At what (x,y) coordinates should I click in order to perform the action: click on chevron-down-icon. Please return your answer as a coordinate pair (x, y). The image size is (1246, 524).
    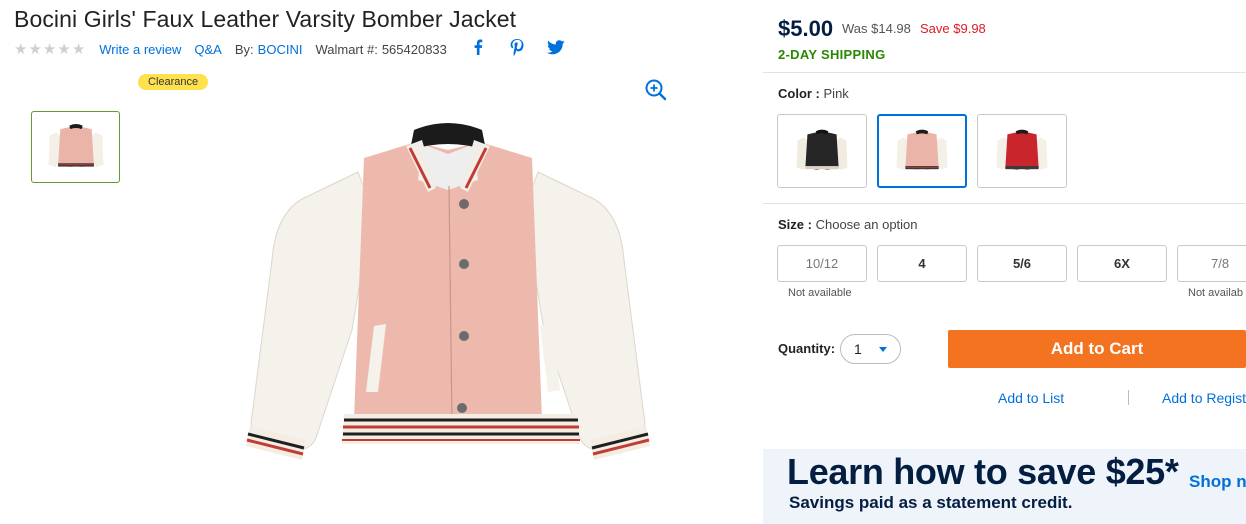
    Looking at the image, I should click on (883, 349).